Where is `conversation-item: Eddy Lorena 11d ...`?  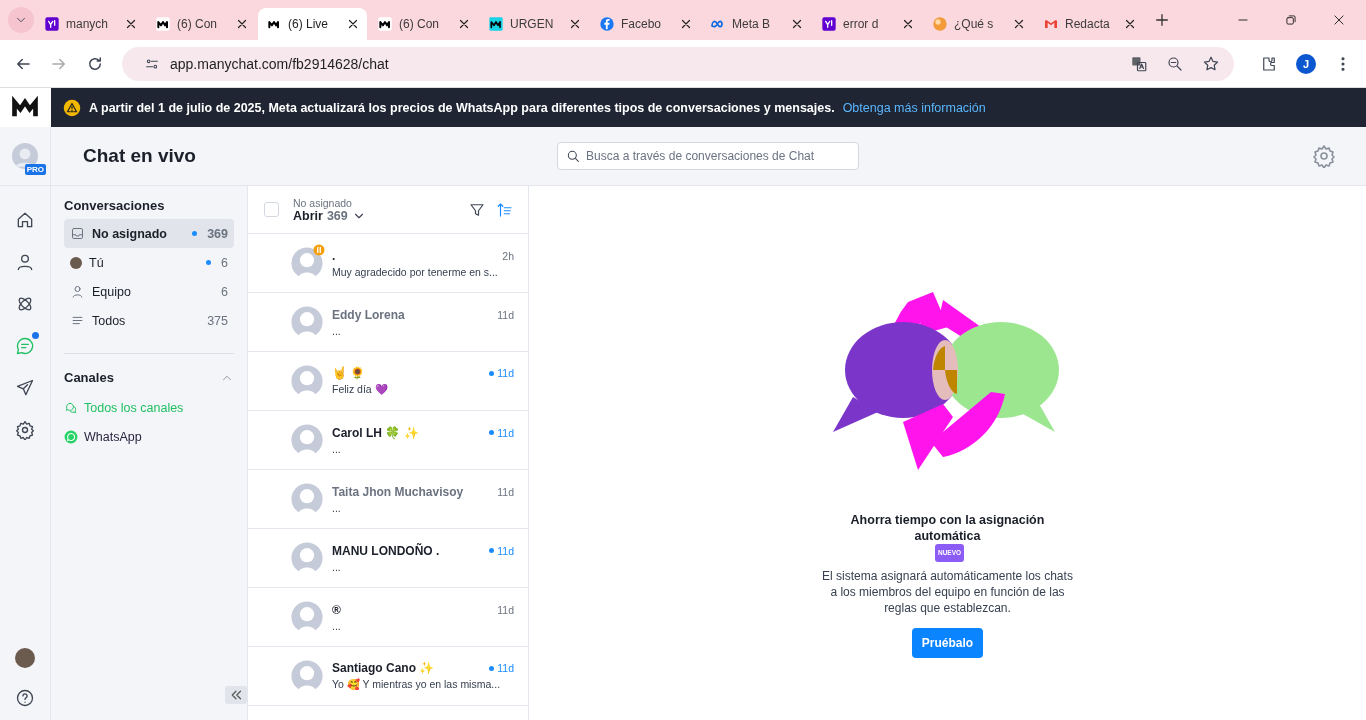
conversation-item: Eddy Lorena 11d ... is located at coordinates (388, 322).